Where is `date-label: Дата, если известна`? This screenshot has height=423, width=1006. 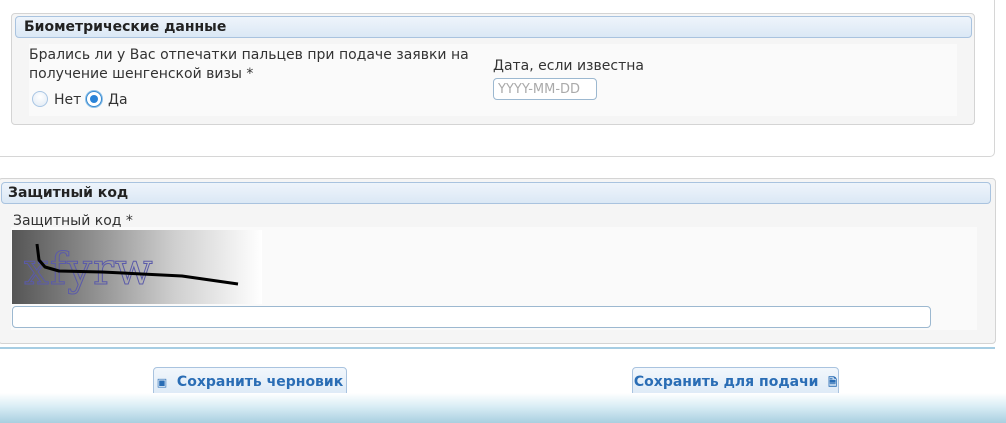
date-label: Дата, если известна is located at coordinates (568, 66).